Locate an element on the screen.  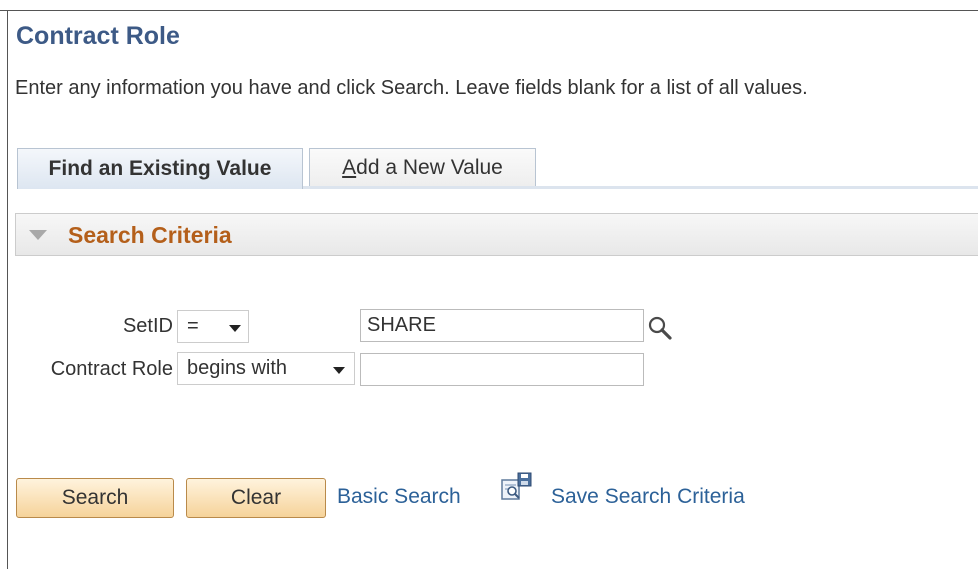
setid-operator-value: = is located at coordinates (193, 326).